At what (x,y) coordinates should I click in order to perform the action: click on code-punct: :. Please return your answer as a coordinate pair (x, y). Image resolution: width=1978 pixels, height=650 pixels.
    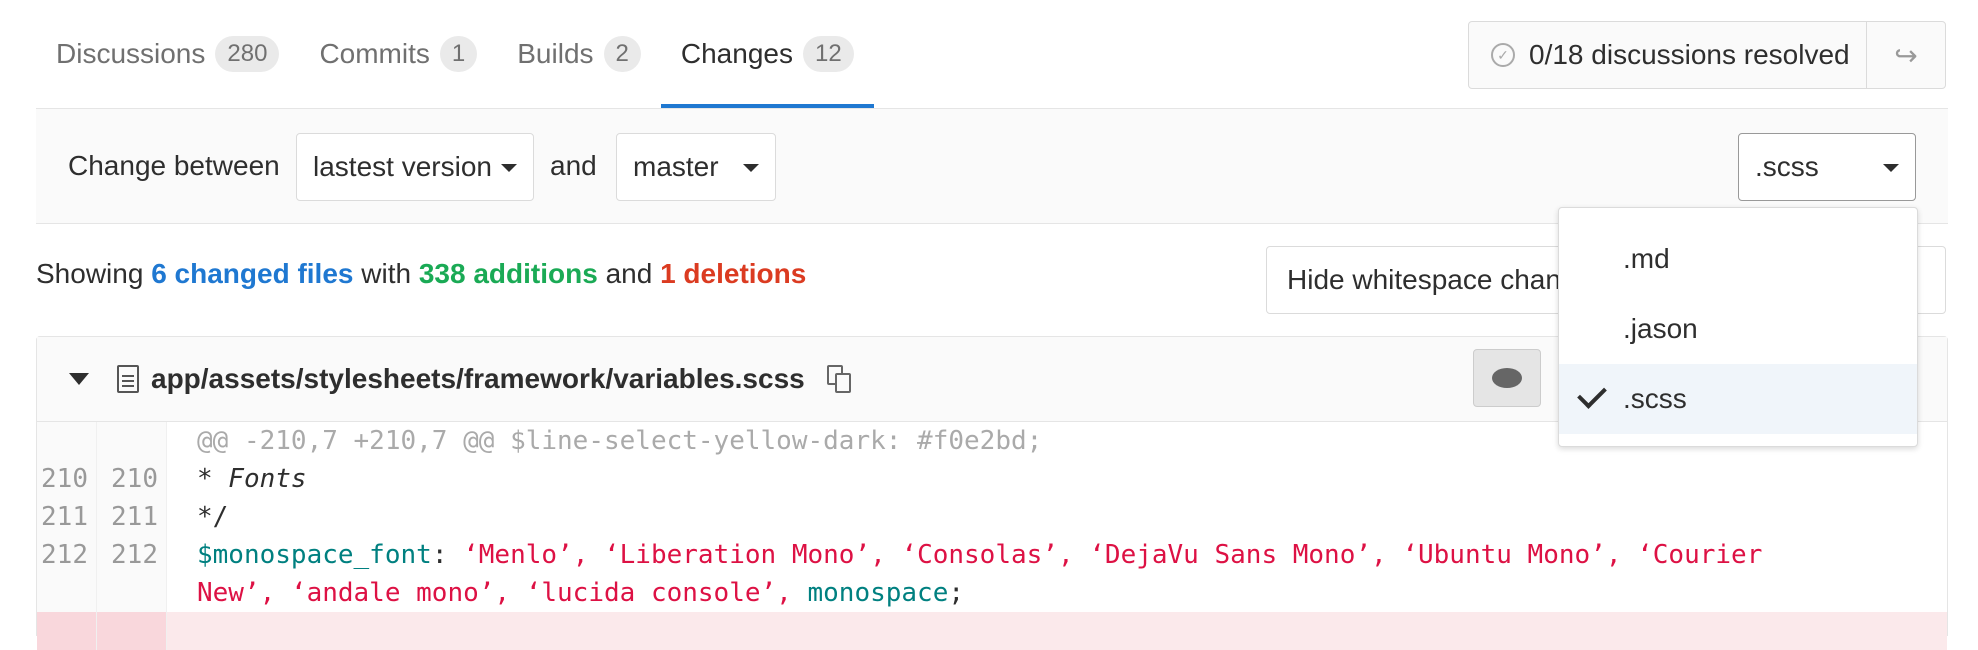
    Looking at the image, I should click on (447, 555).